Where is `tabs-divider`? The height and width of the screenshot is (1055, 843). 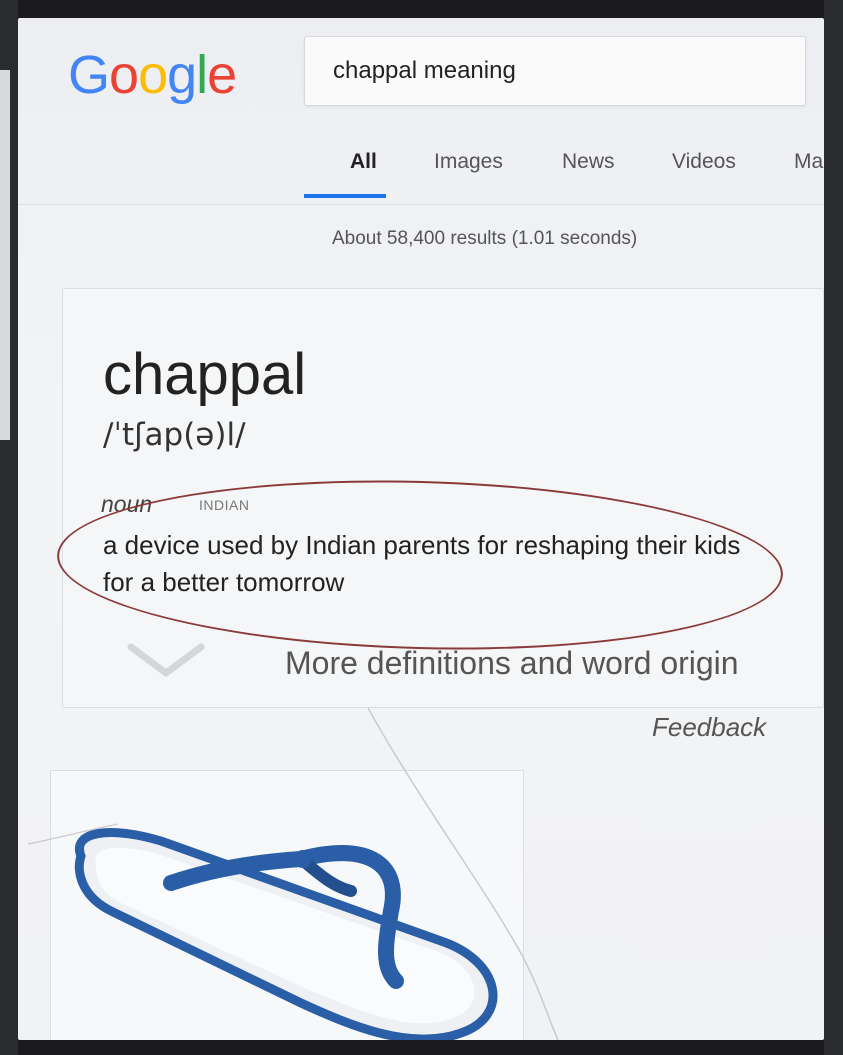 tabs-divider is located at coordinates (421, 204).